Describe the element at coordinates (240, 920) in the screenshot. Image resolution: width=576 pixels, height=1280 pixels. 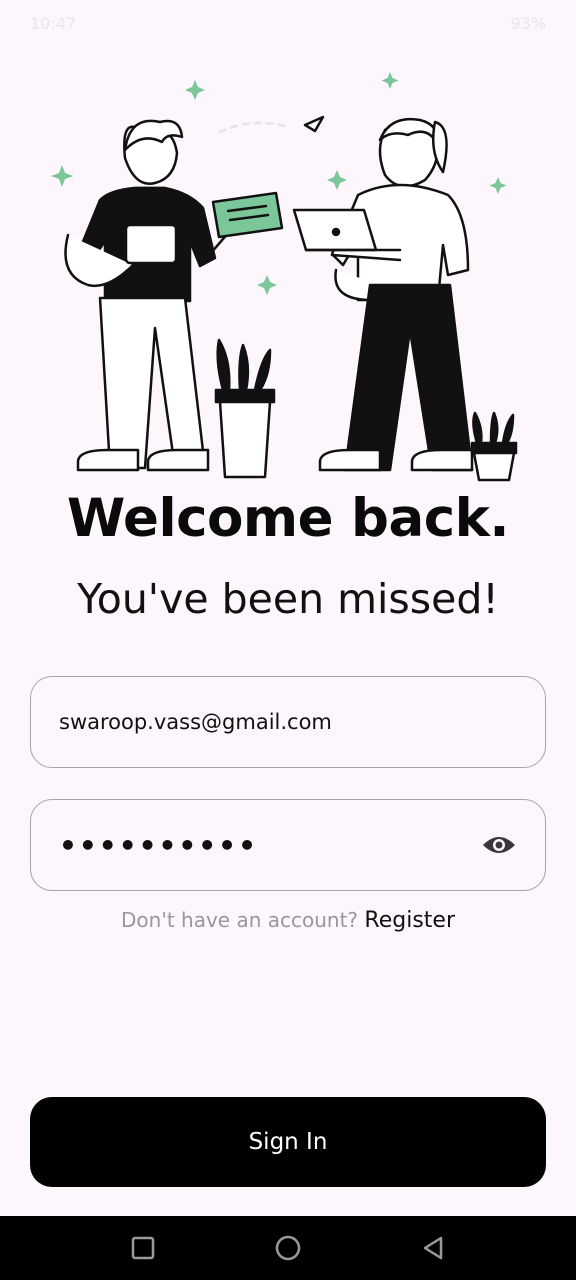
I see `register-prompt: Don't have an account?` at that location.